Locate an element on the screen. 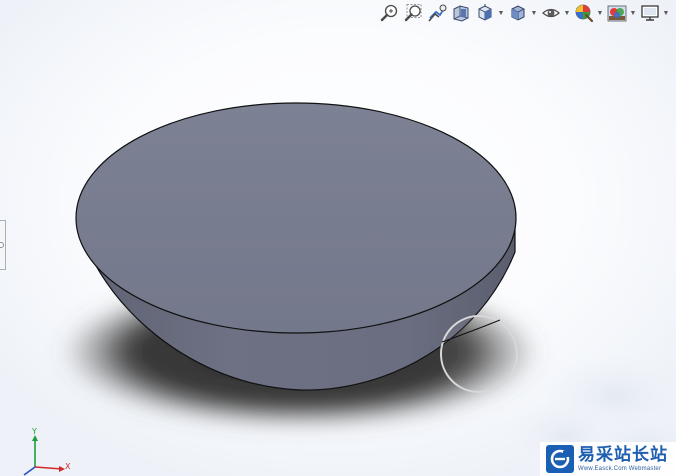  zoom-to-area-icon is located at coordinates (413, 13).